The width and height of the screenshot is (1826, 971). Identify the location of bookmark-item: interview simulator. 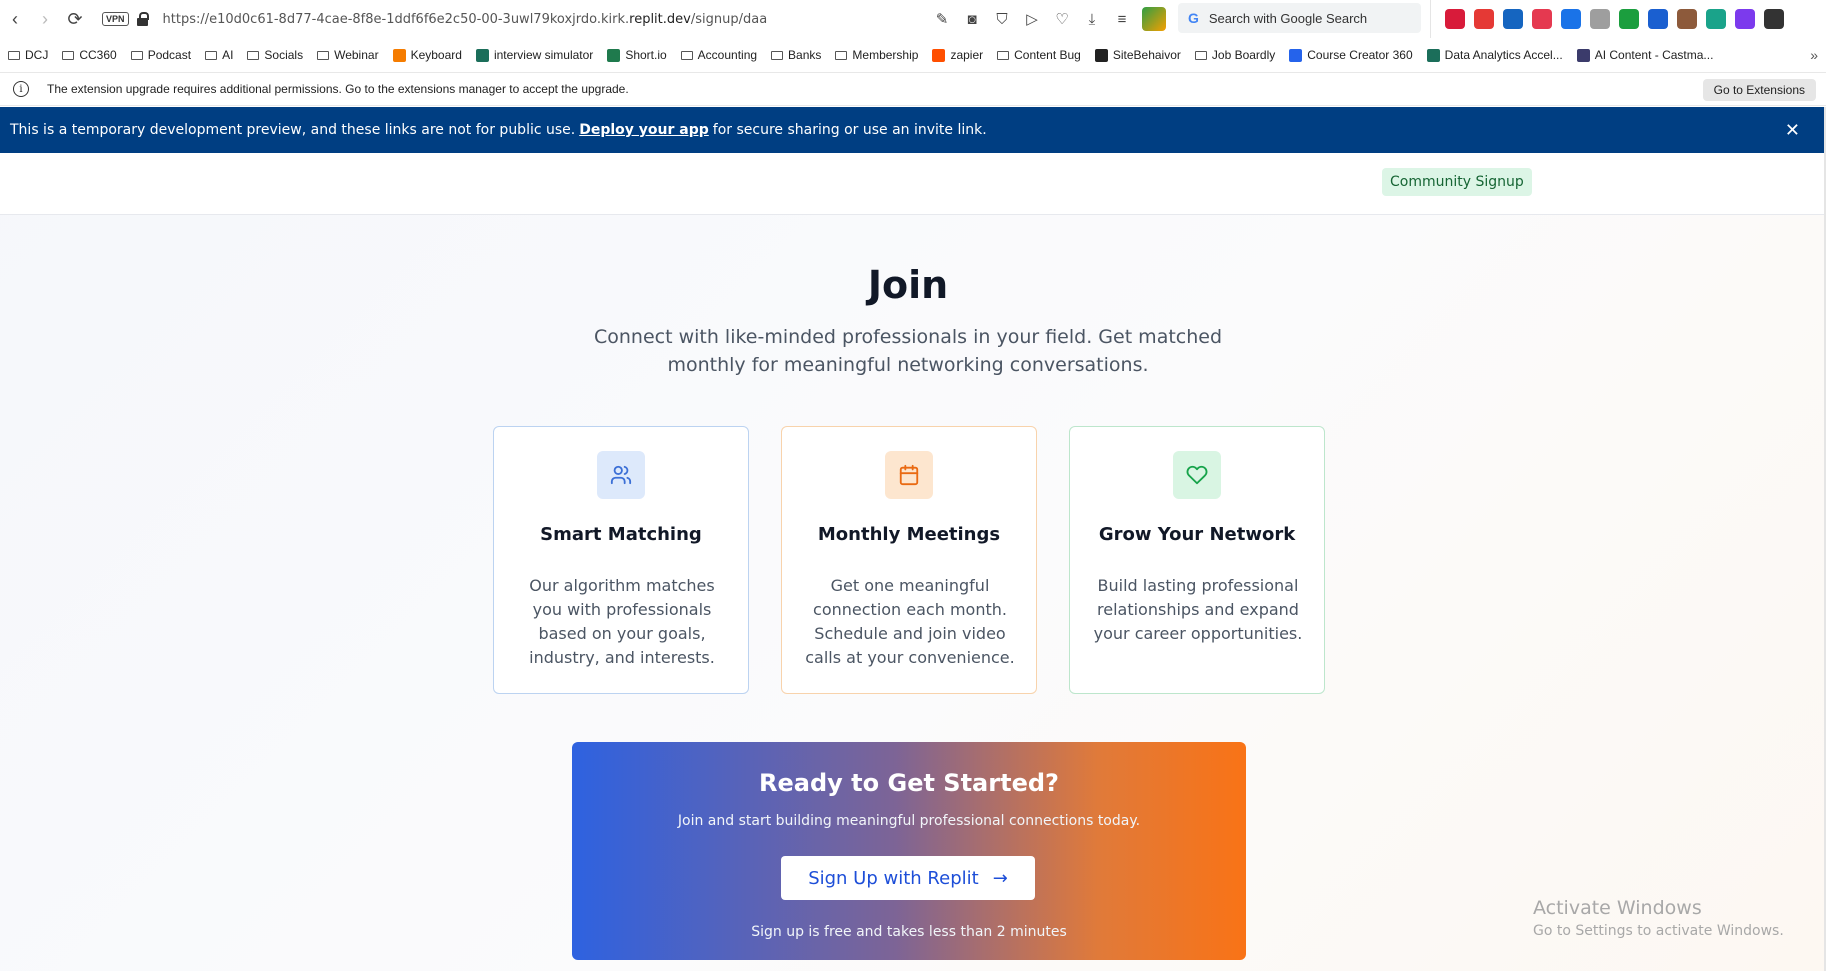
(534, 55).